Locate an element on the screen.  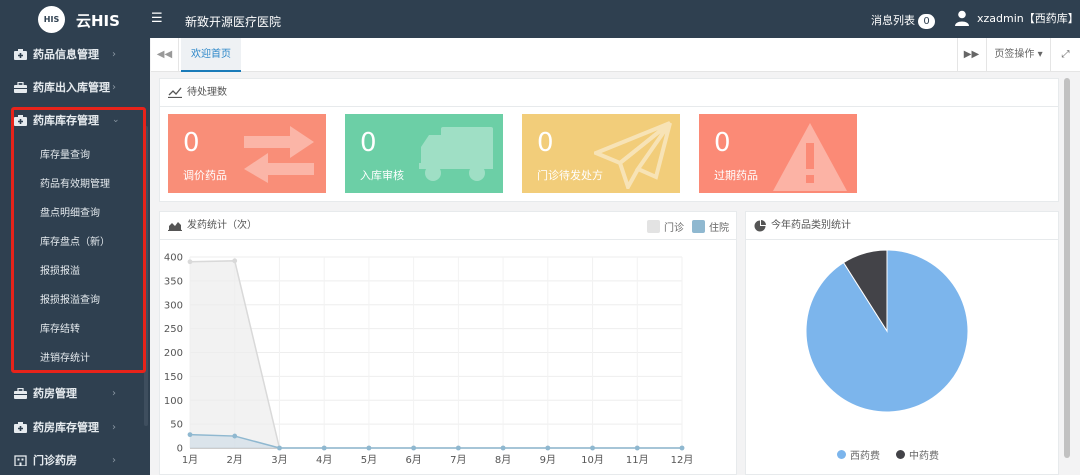
x-tick-label: 4月 is located at coordinates (324, 460).